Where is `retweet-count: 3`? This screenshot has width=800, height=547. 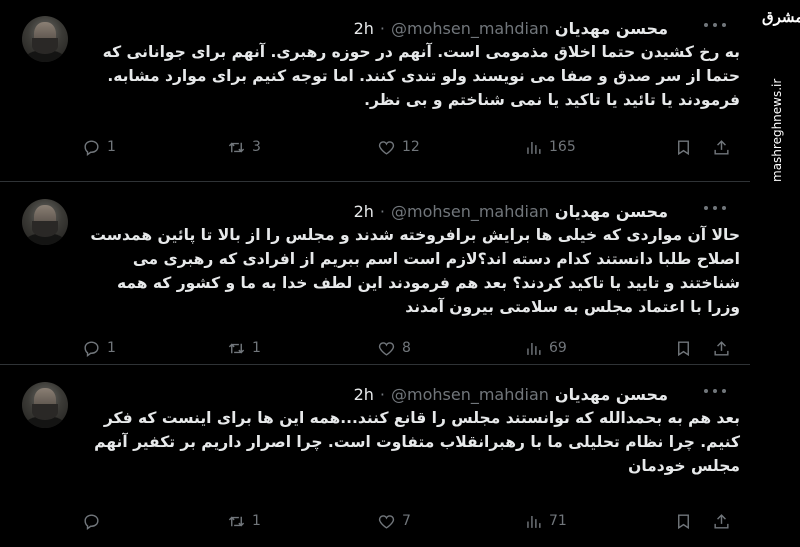
retweet-count: 3 is located at coordinates (256, 147).